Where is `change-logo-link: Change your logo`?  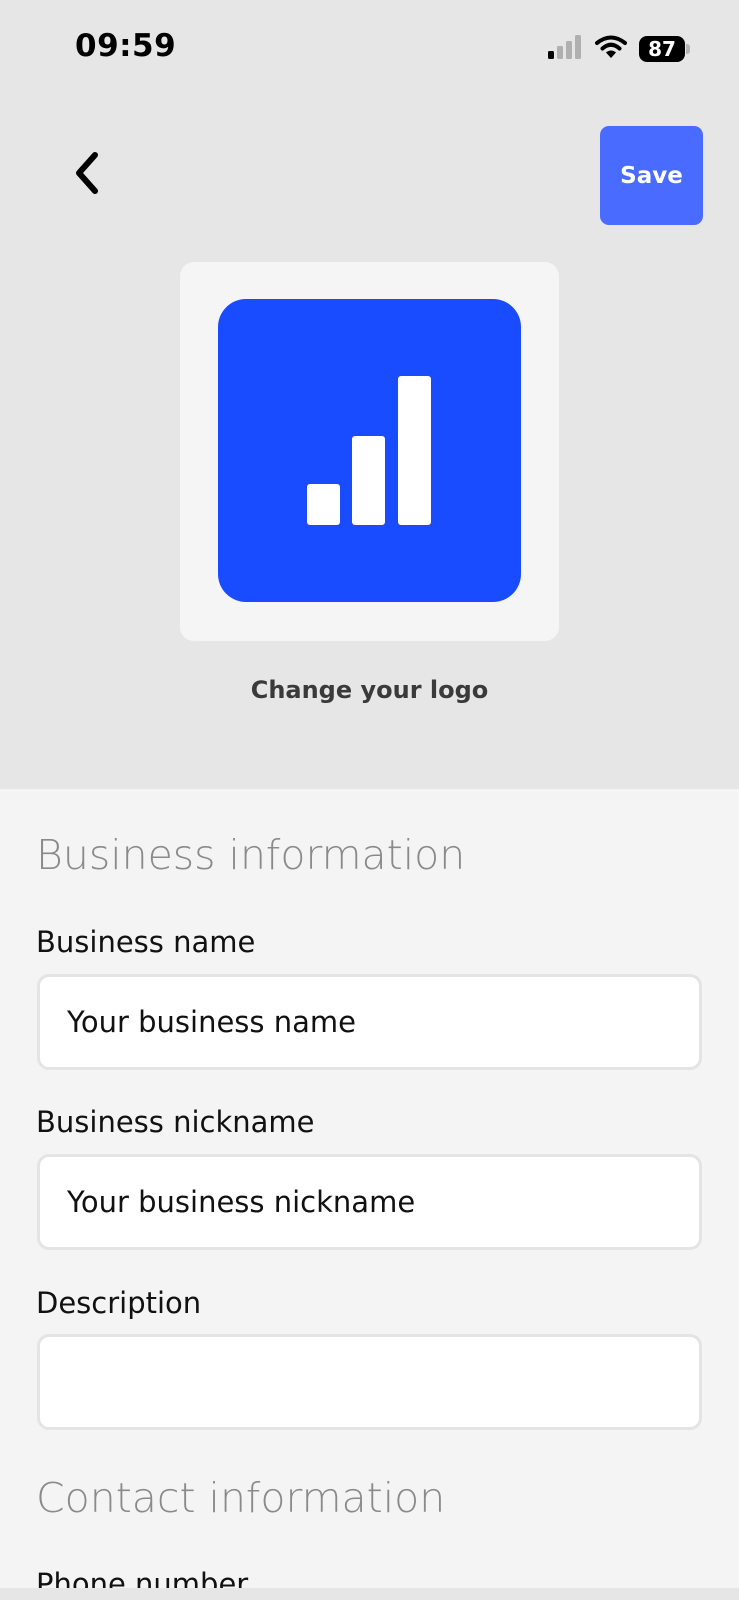
change-logo-link: Change your logo is located at coordinates (369, 690).